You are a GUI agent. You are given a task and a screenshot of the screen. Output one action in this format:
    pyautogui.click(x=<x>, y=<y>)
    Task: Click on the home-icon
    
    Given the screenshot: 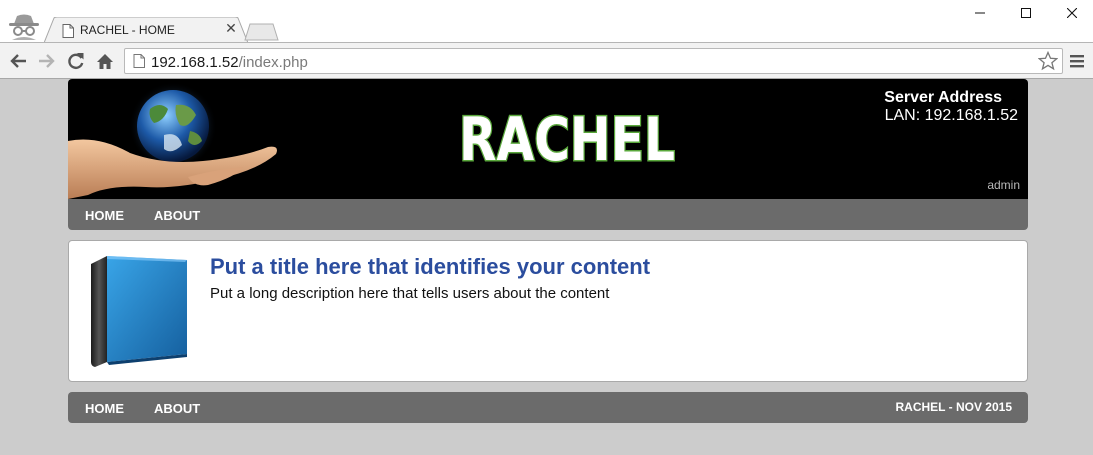 What is the action you would take?
    pyautogui.click(x=105, y=61)
    